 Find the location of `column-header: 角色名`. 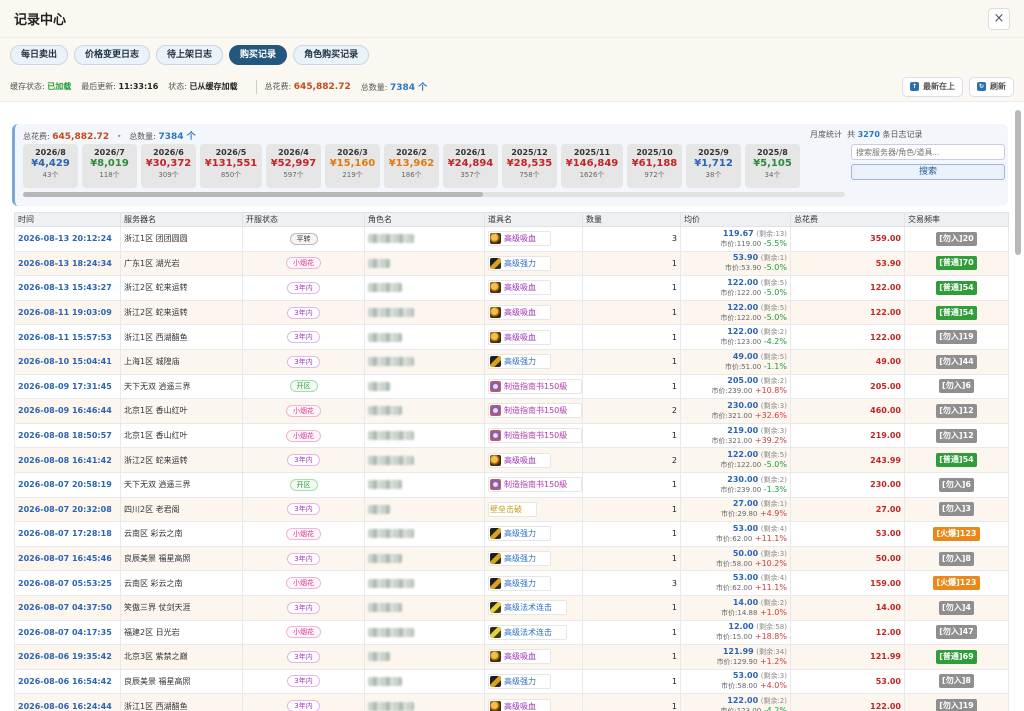

column-header: 角色名 is located at coordinates (424, 219).